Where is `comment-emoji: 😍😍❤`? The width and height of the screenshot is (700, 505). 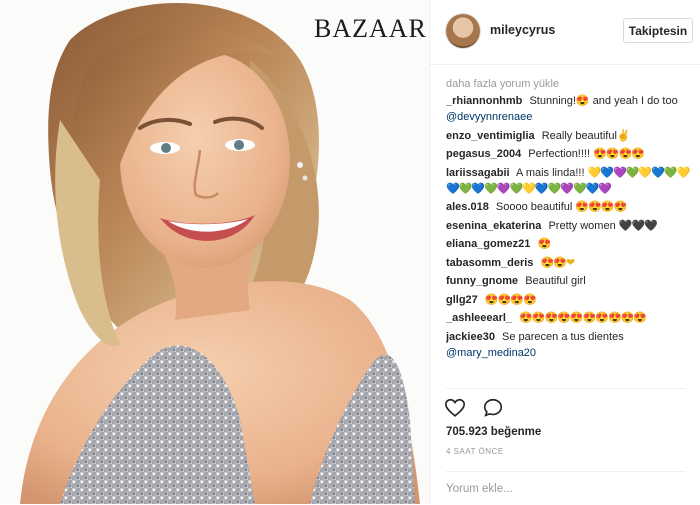
comment-emoji: 😍😍❤ is located at coordinates (558, 262).